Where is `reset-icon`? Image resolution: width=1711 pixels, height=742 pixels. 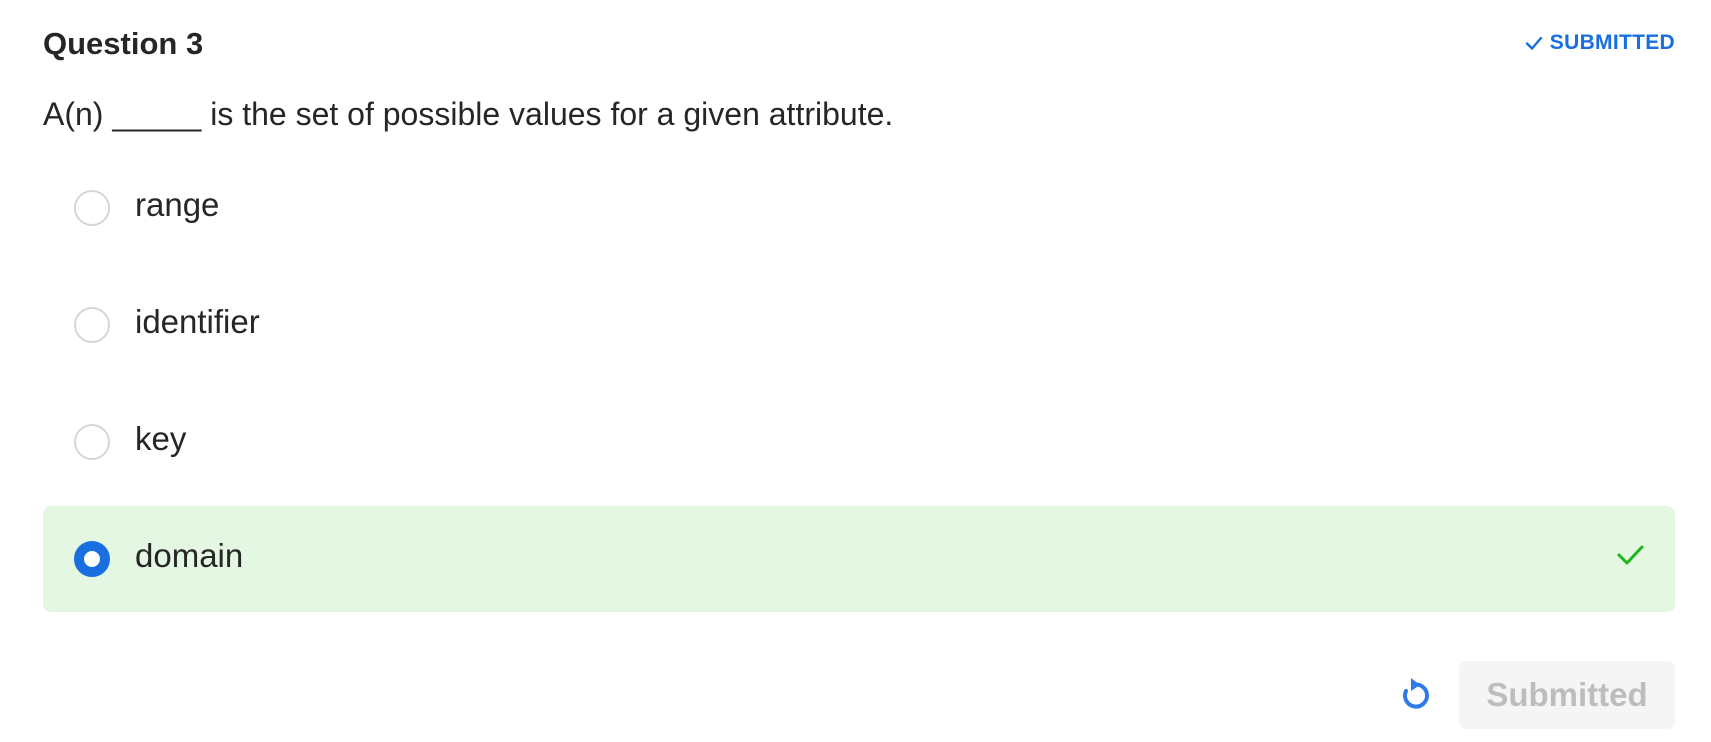 reset-icon is located at coordinates (1416, 693).